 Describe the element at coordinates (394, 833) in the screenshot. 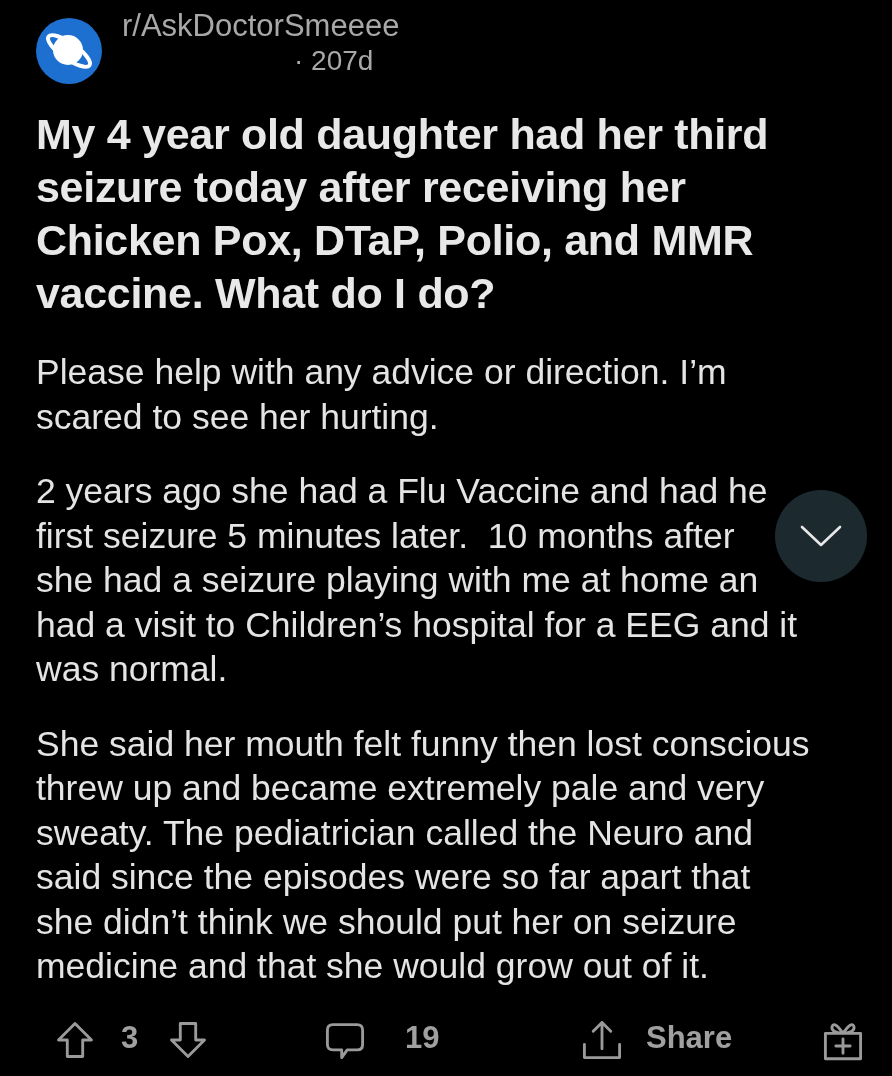

I see `body-text-line: sweaty. The pediatrician called the Neuro and` at that location.